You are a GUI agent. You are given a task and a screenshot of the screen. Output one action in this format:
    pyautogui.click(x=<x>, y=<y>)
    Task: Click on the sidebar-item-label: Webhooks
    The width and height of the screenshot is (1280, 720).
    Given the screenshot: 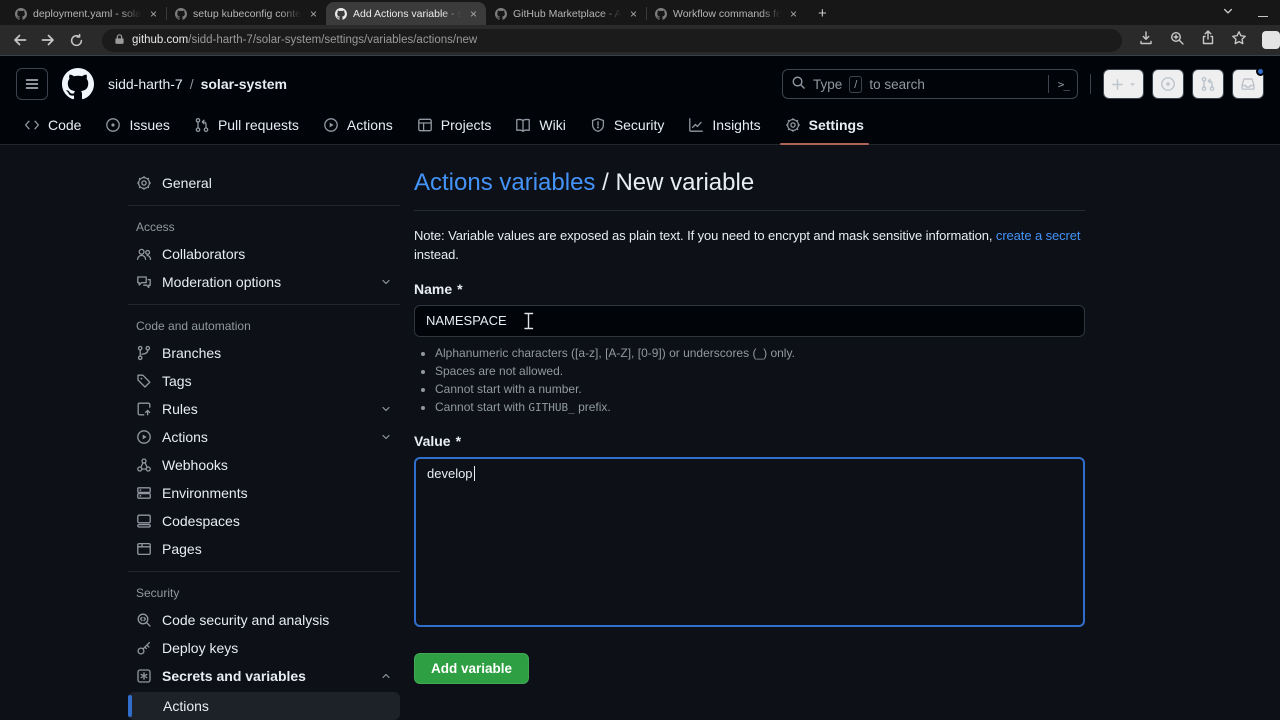 What is the action you would take?
    pyautogui.click(x=195, y=465)
    